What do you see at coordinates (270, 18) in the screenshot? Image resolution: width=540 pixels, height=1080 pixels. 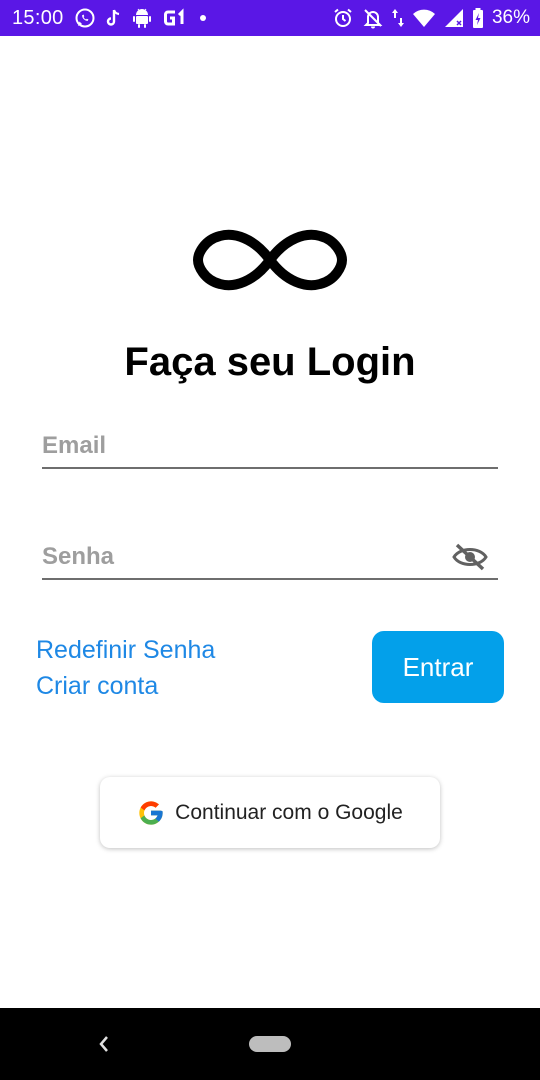 I see `status-bar: 15:00 36%` at bounding box center [270, 18].